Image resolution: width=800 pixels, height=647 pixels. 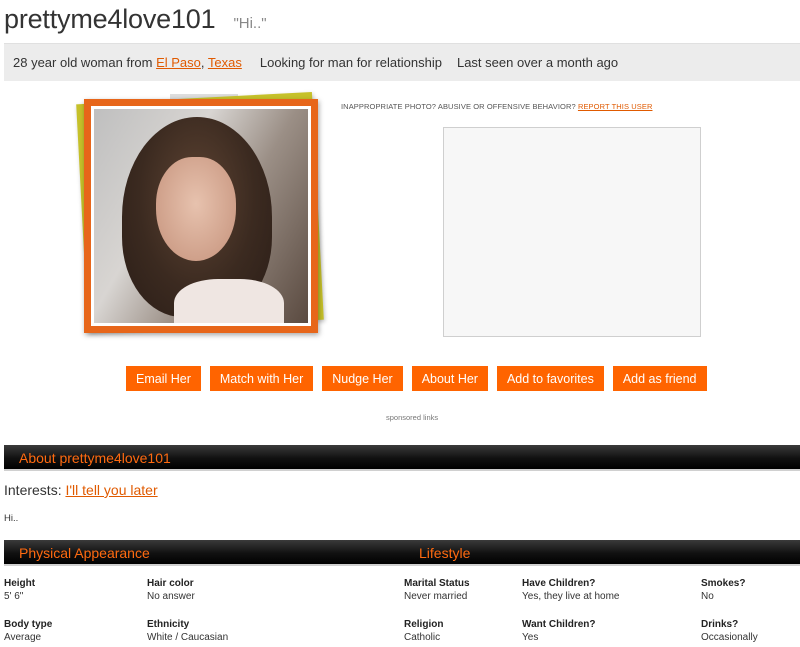 What do you see at coordinates (729, 637) in the screenshot?
I see `attr-value: Occasionally` at bounding box center [729, 637].